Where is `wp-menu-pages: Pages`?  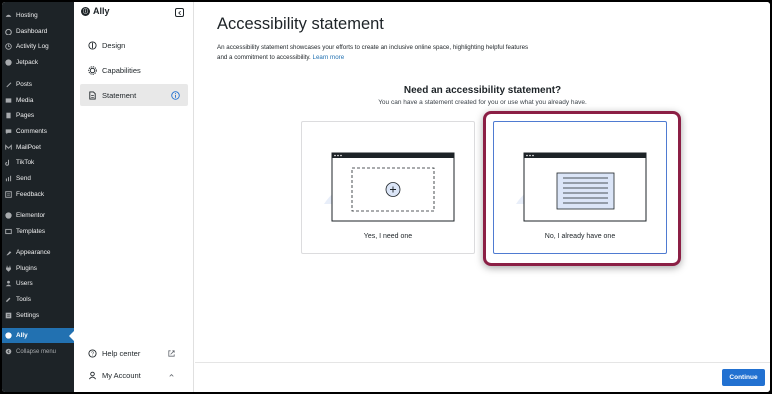 wp-menu-pages: Pages is located at coordinates (38, 115).